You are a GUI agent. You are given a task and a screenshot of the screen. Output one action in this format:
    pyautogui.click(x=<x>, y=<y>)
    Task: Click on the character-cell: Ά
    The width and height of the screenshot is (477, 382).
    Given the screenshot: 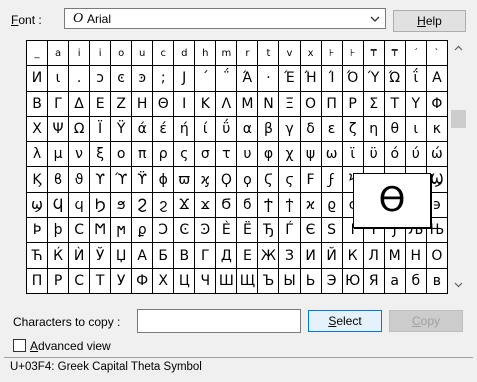 What is the action you would take?
    pyautogui.click(x=247, y=78)
    